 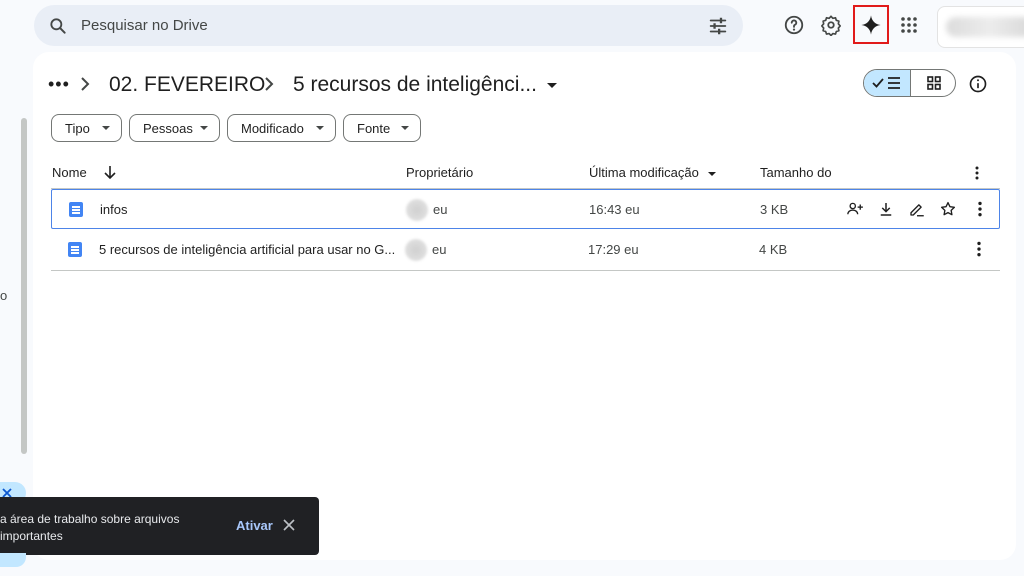 I want to click on filter-chip-tipo: Tipo, so click(x=86, y=128).